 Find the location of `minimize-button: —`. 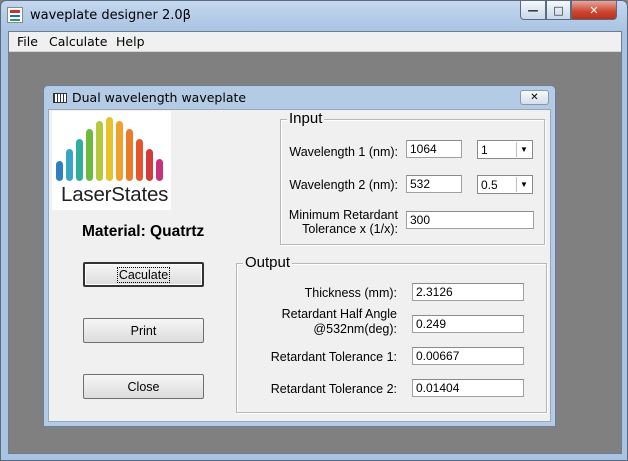

minimize-button: — is located at coordinates (533, 10).